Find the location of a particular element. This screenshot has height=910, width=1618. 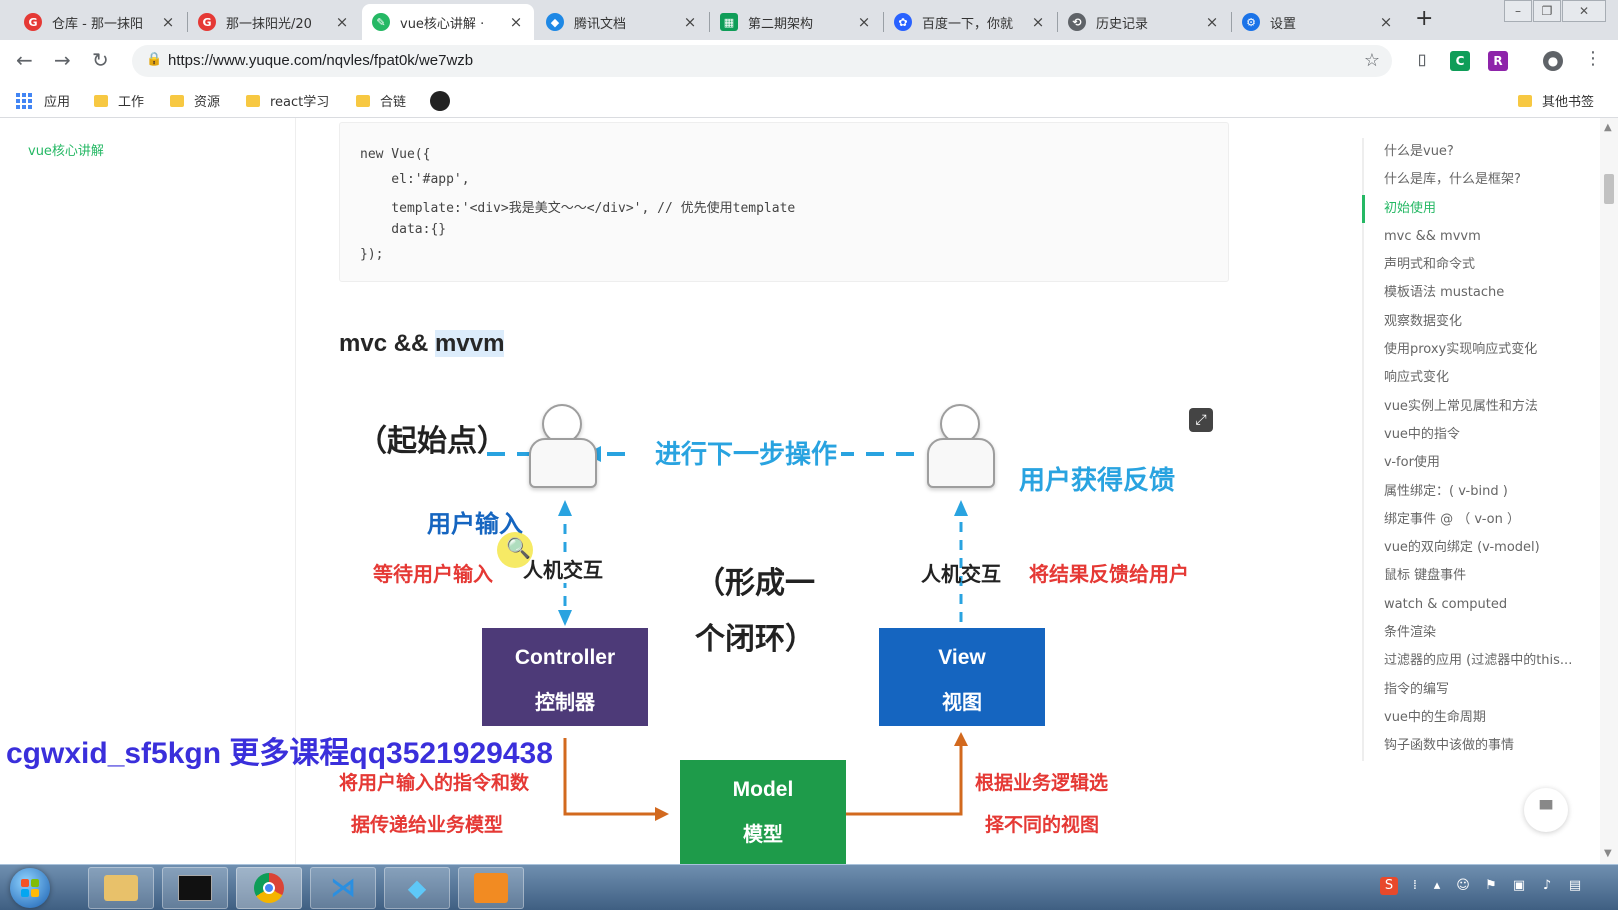

bookmark-label: 应用 is located at coordinates (57, 102).